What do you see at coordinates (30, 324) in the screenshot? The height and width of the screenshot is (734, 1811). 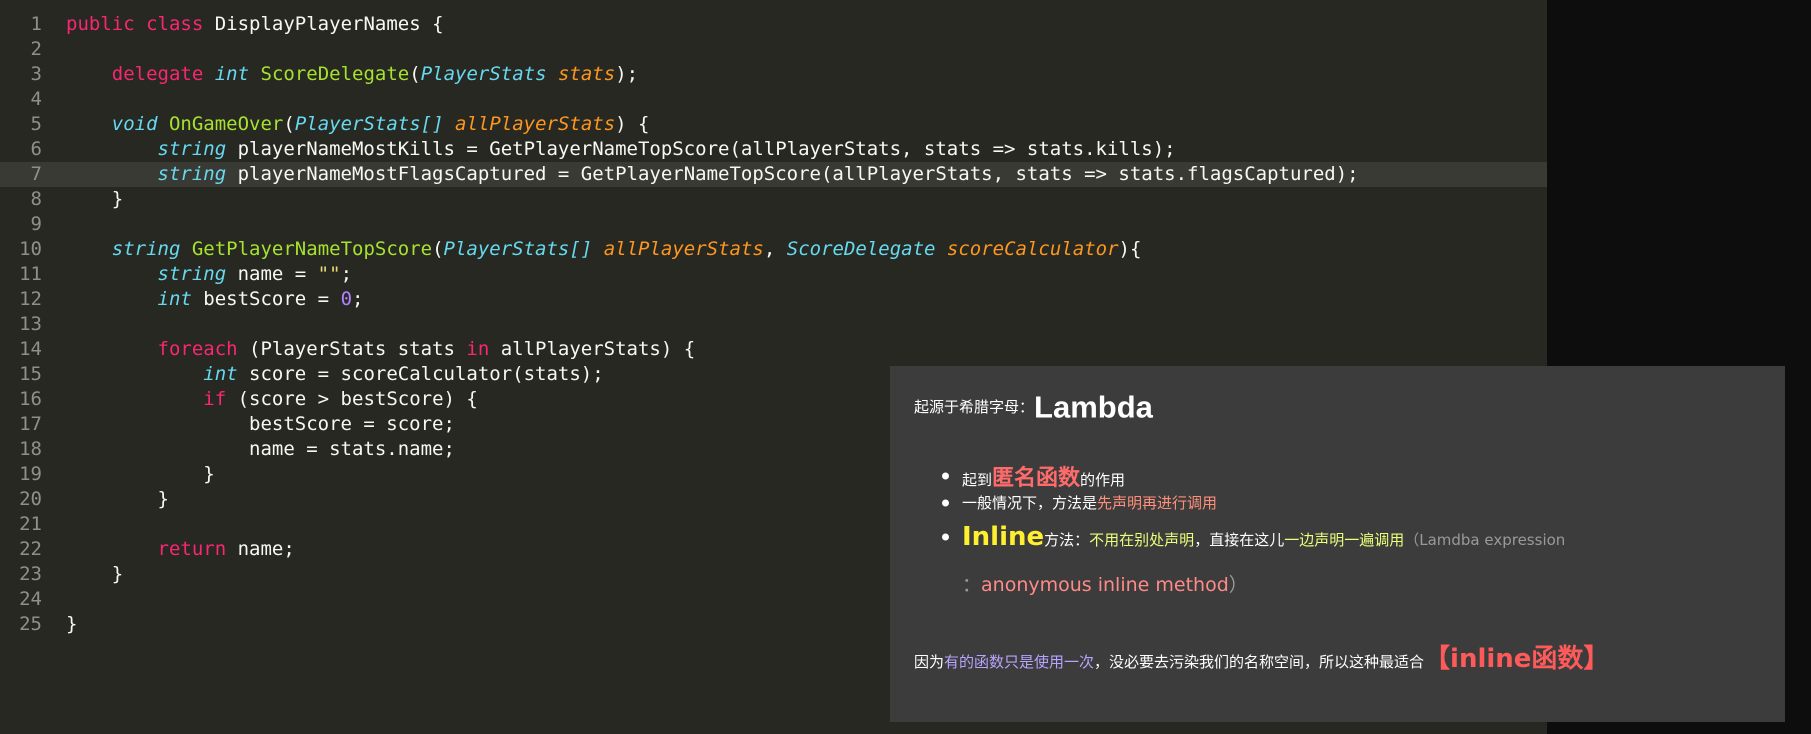 I see `line-number: 13` at bounding box center [30, 324].